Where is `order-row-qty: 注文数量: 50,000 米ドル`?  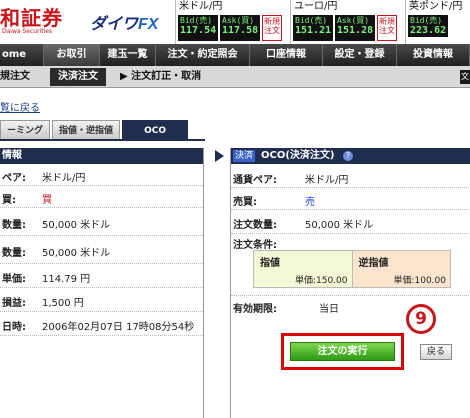 order-row-qty: 注文数量: 50,000 米ドル is located at coordinates (350, 222).